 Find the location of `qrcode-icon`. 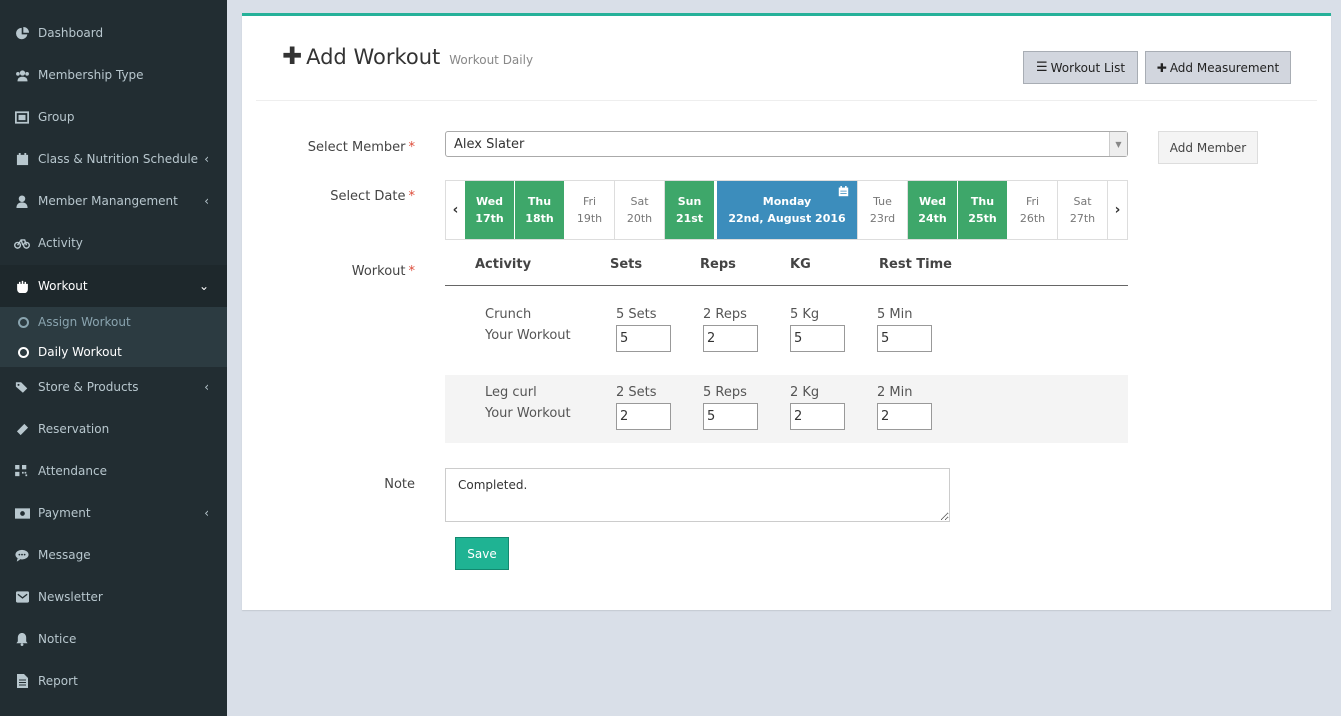

qrcode-icon is located at coordinates (22, 471).